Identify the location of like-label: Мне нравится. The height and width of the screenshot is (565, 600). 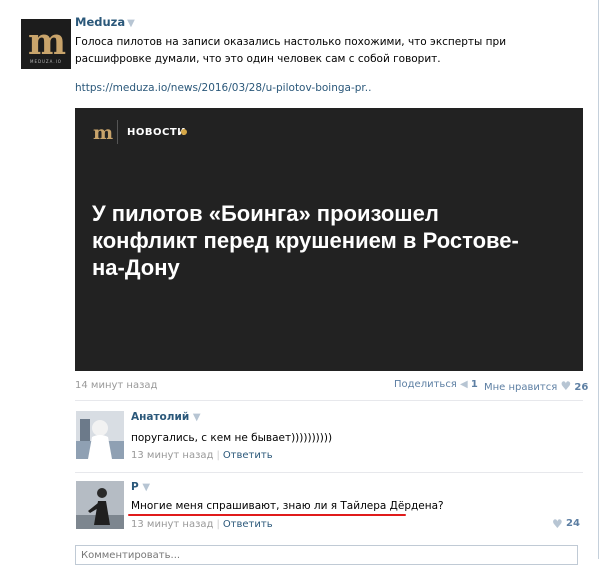
(521, 387).